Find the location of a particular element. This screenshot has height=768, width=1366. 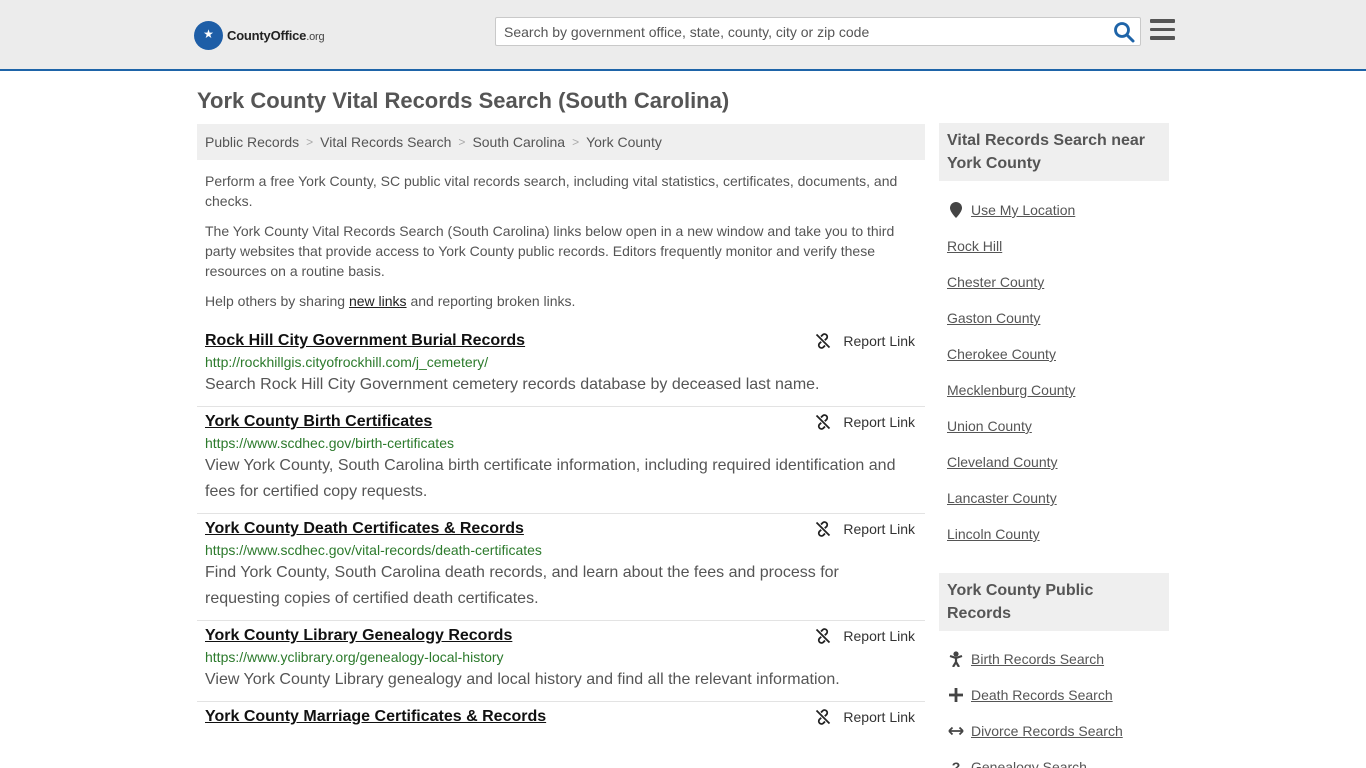

search-input is located at coordinates (801, 31).